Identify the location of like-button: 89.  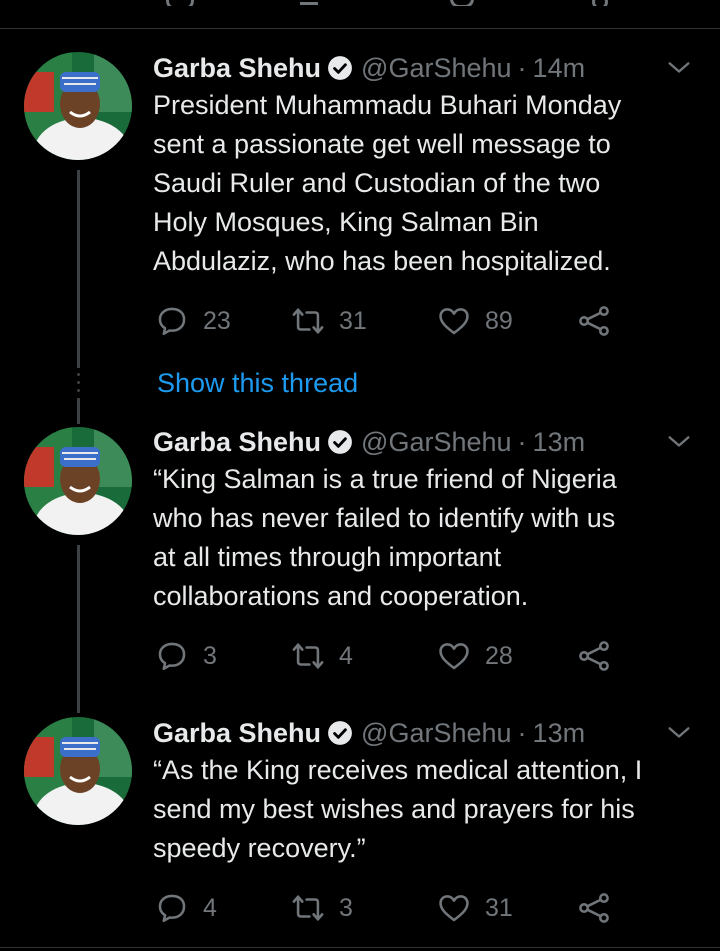
(475, 321).